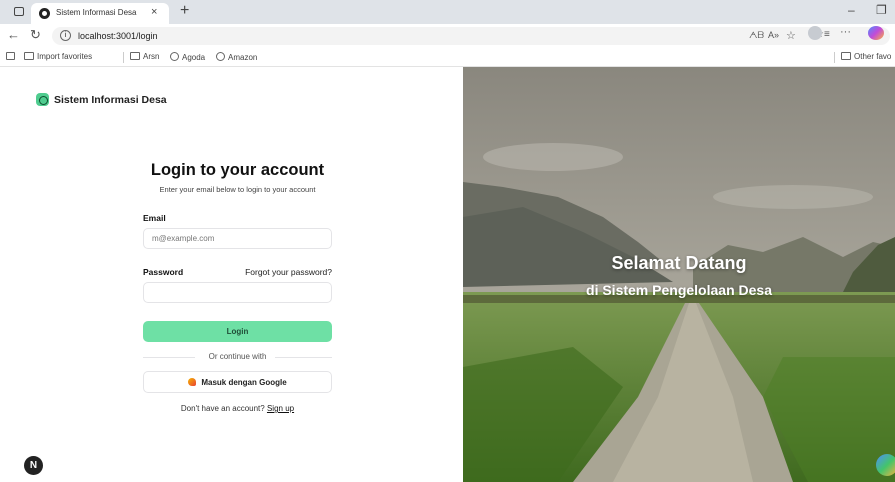  What do you see at coordinates (851, 10) in the screenshot?
I see `minimize-icon: –` at bounding box center [851, 10].